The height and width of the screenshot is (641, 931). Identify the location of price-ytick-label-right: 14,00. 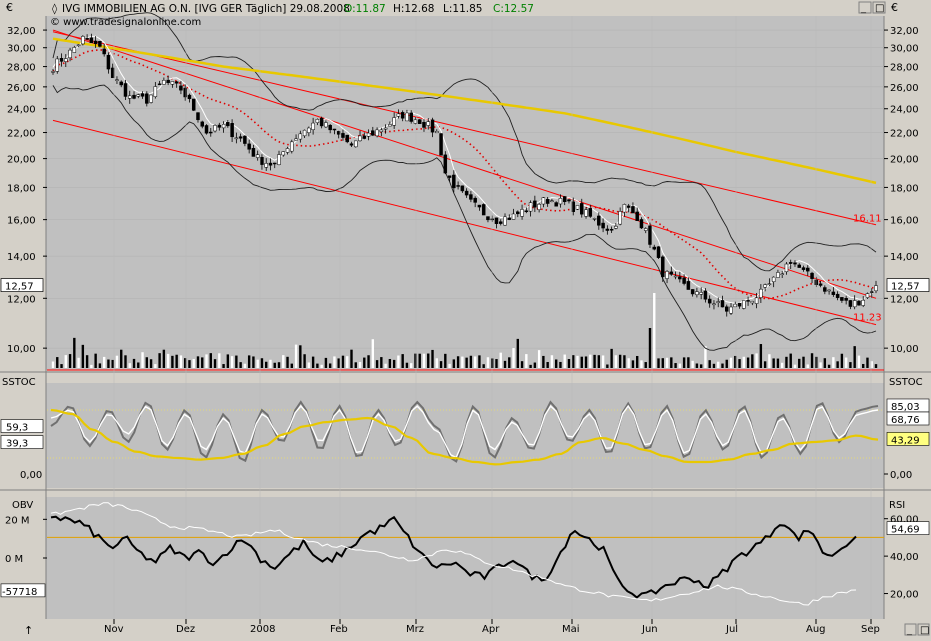
(904, 257).